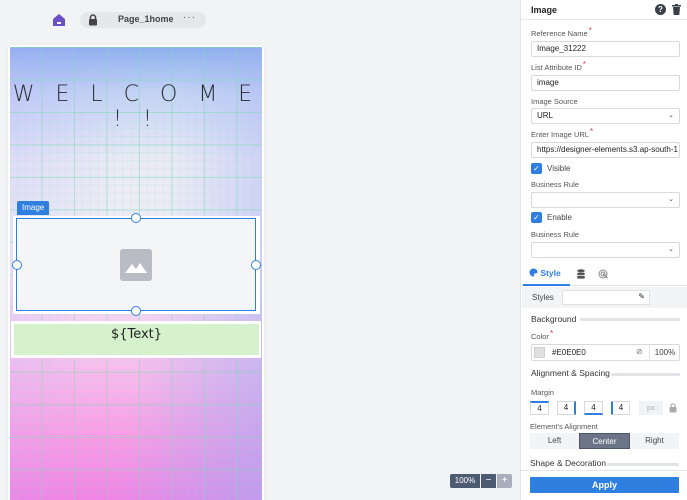  I want to click on reference-name-input: Image_31222, so click(605, 49).